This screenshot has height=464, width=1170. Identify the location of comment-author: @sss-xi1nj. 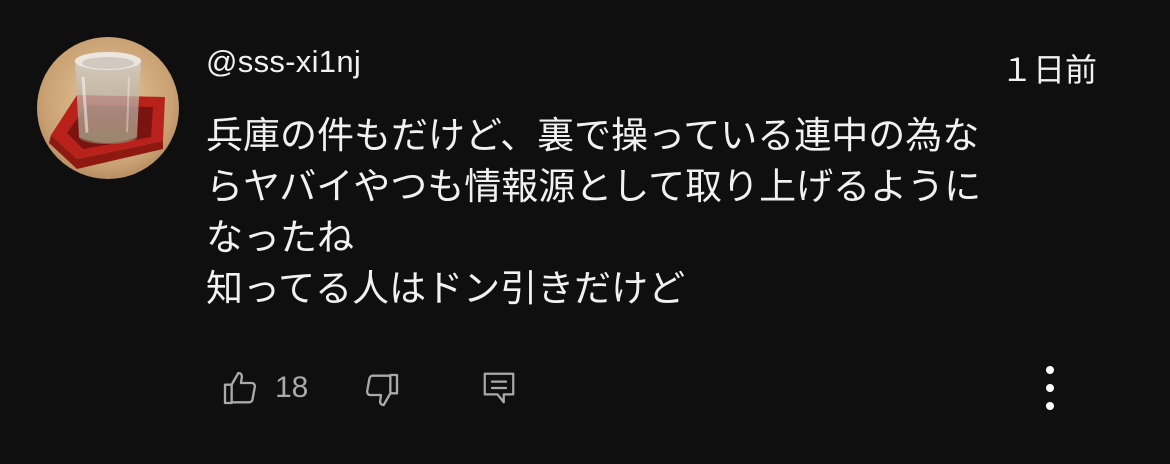
(283, 62).